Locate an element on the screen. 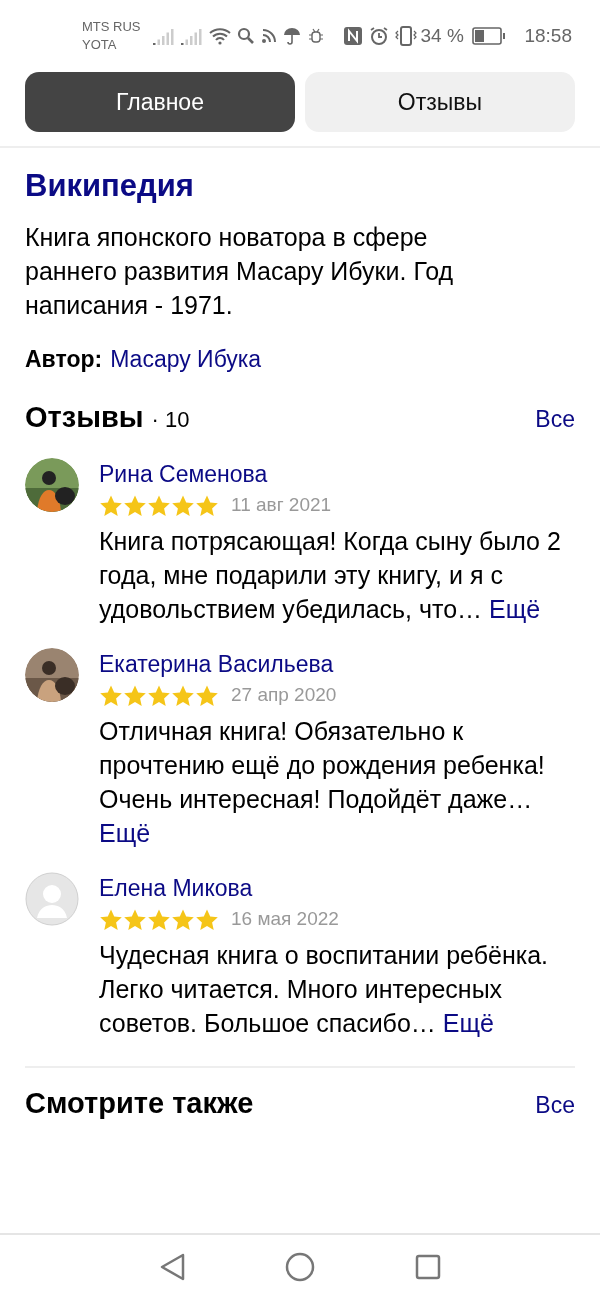  carrier-name: YOTA is located at coordinates (100, 45).